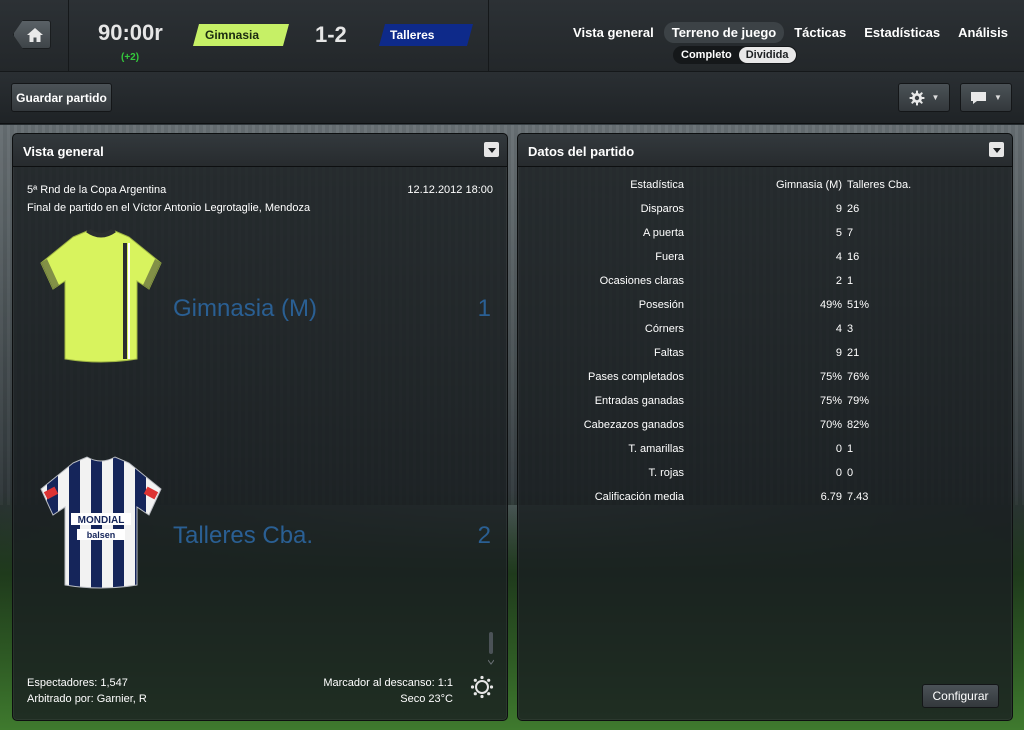 Image resolution: width=1024 pixels, height=730 pixels. What do you see at coordinates (766, 333) in the screenshot?
I see `stat-row: Córners 4 3` at bounding box center [766, 333].